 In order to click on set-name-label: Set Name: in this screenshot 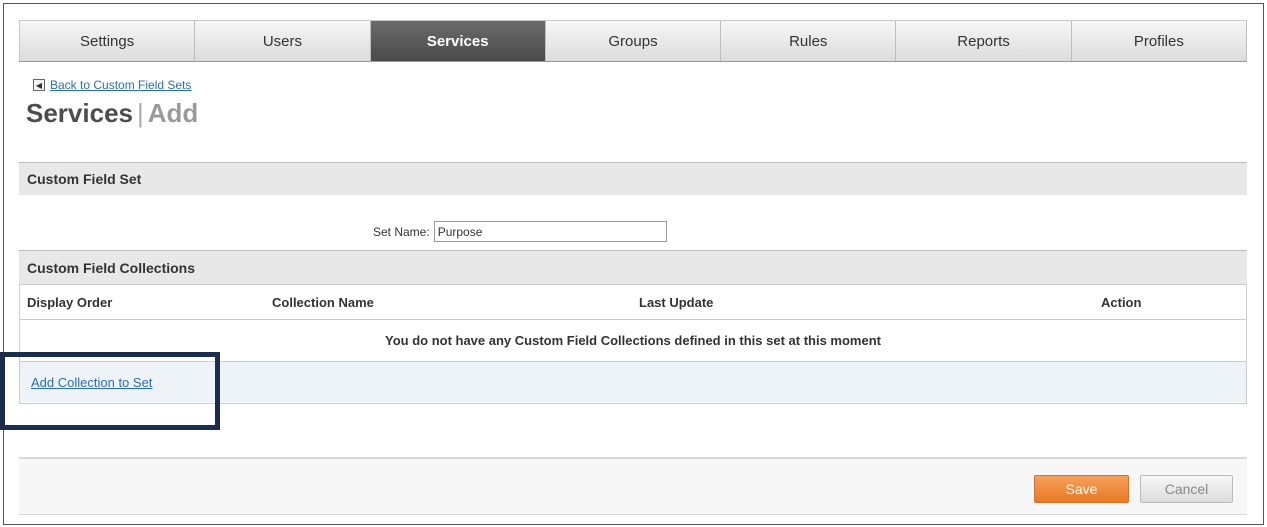, I will do `click(401, 231)`.